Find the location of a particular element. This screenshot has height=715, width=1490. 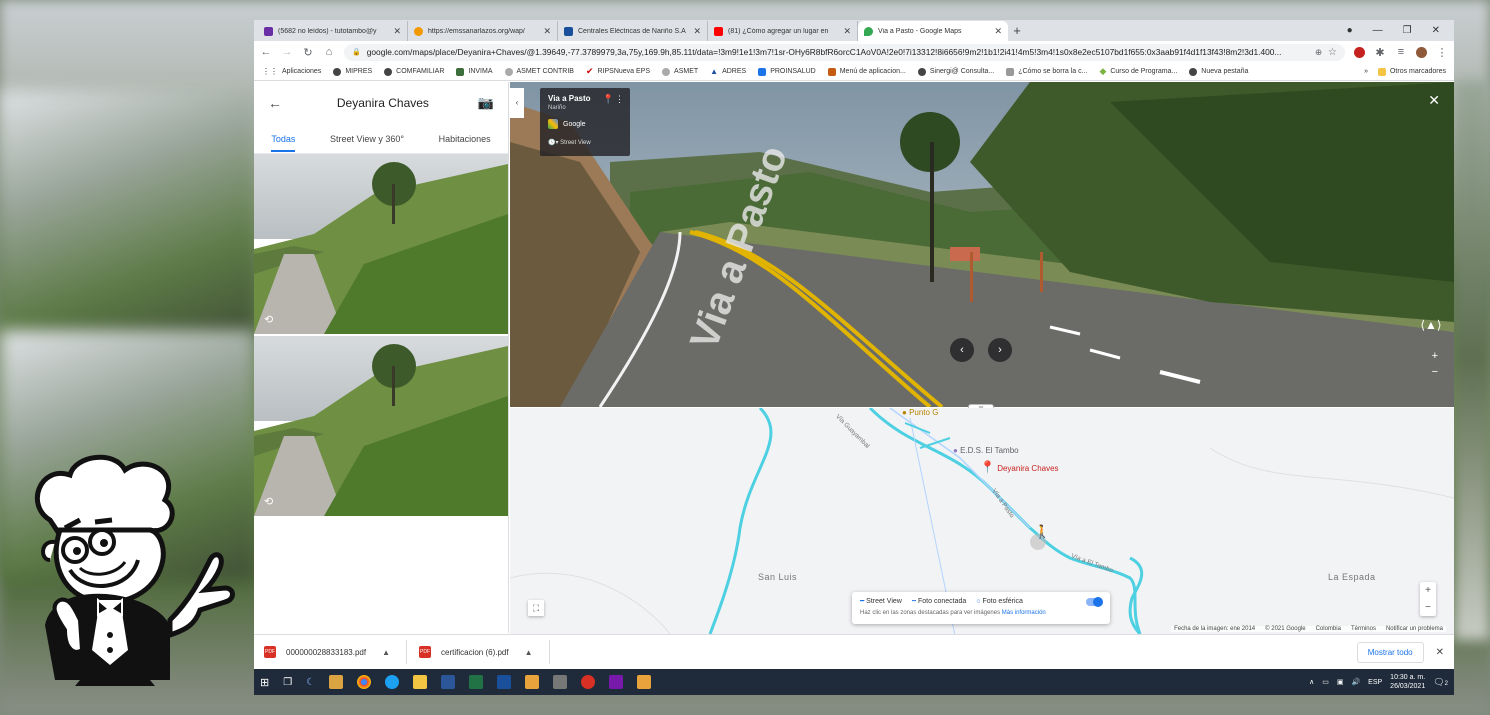

expand-map-icon: ⛶ is located at coordinates (536, 608).